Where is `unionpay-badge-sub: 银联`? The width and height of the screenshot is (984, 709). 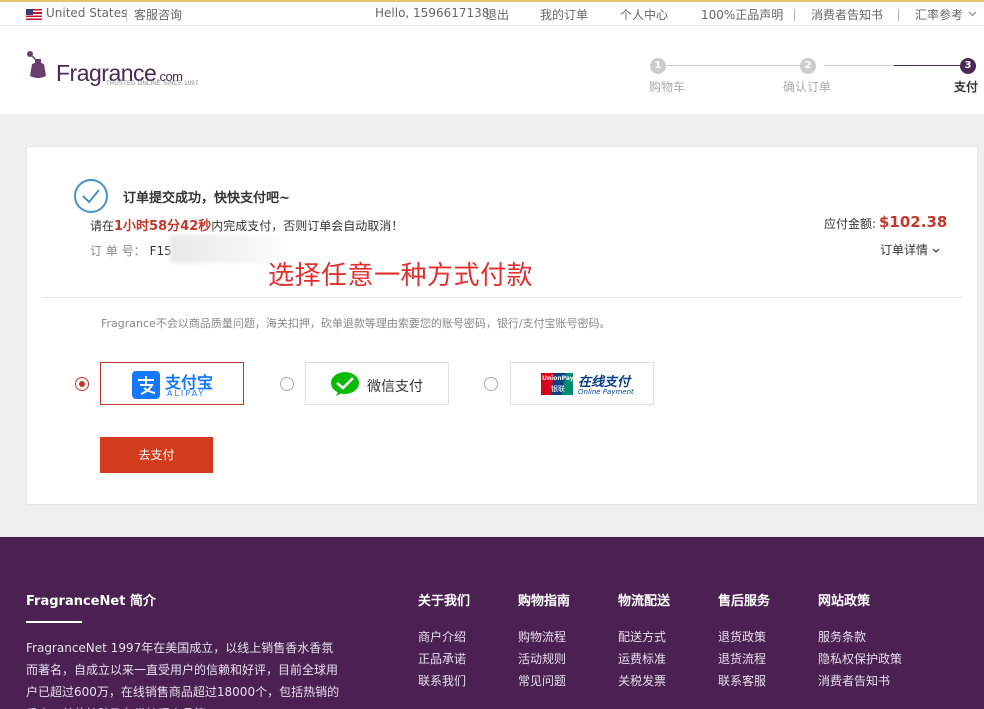
unionpay-badge-sub: 银联 is located at coordinates (558, 389).